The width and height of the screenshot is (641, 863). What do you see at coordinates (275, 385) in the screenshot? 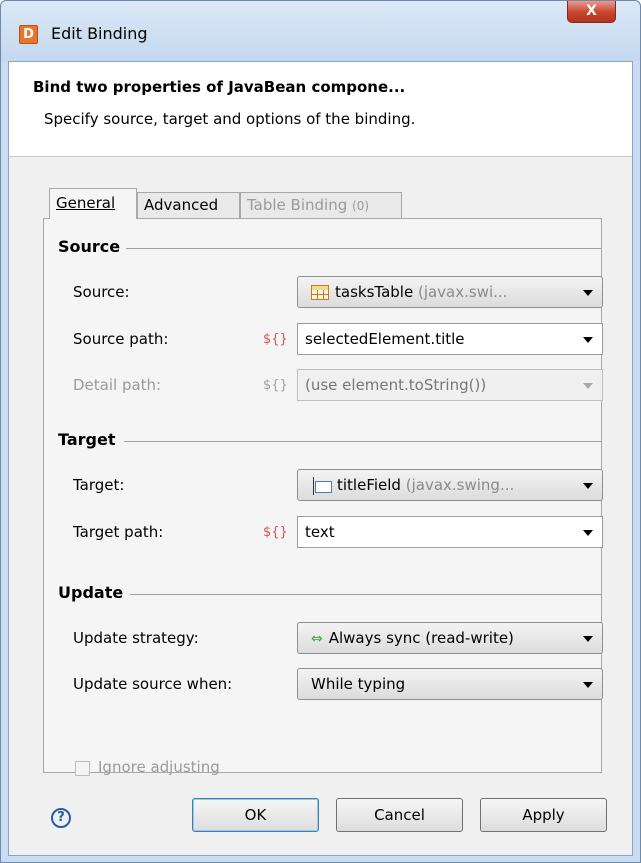
I see `detail-path-expression-button: ${}` at bounding box center [275, 385].